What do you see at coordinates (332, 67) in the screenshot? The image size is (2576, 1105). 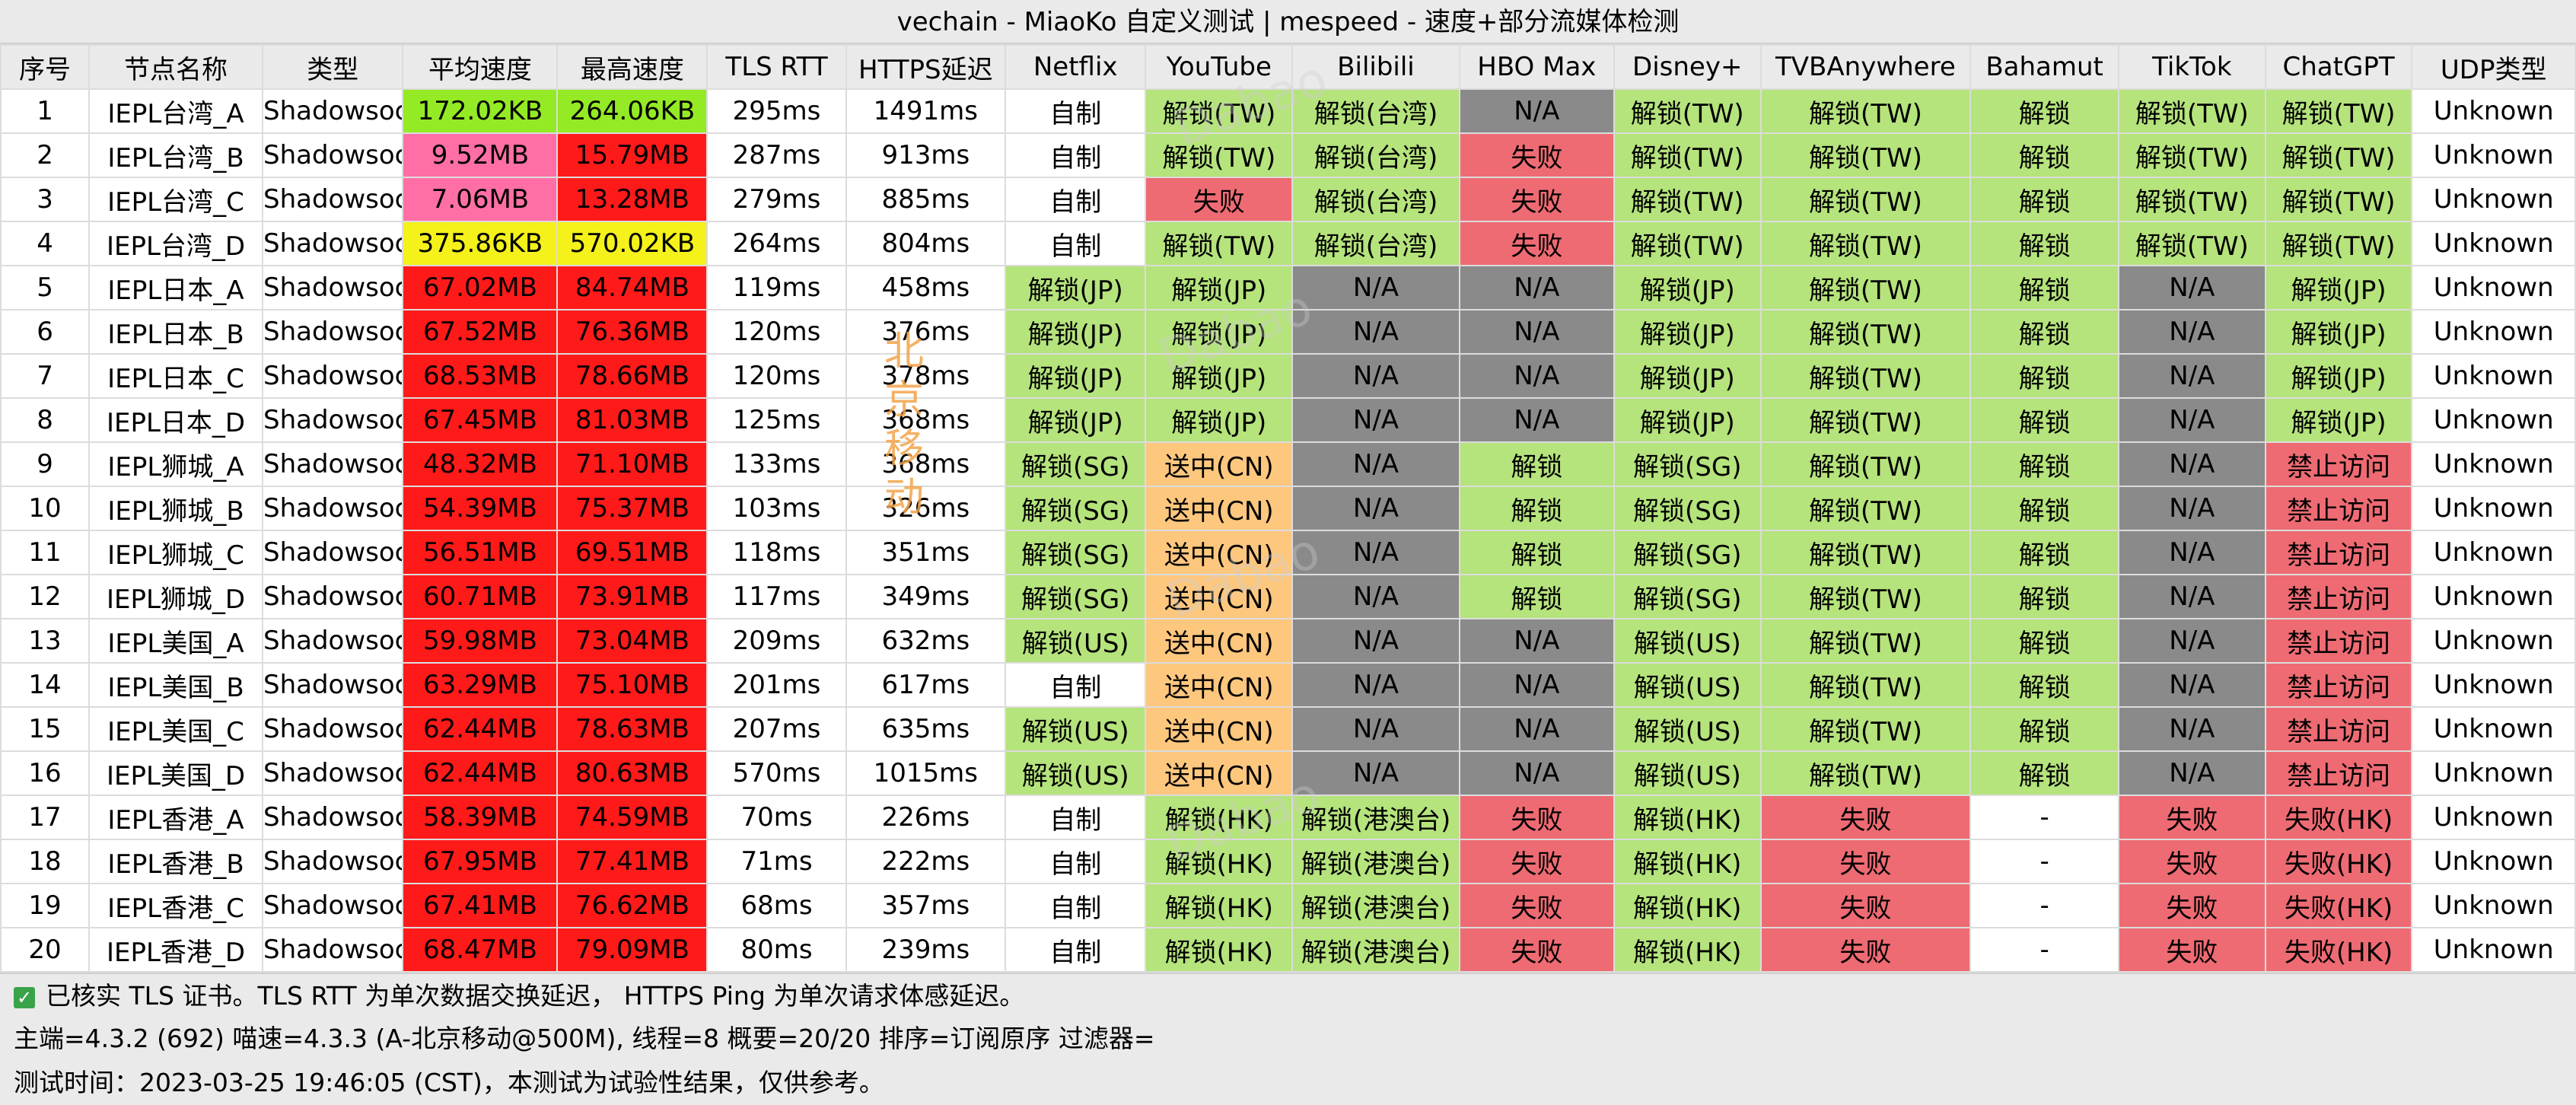 I see `column-header: 类型` at bounding box center [332, 67].